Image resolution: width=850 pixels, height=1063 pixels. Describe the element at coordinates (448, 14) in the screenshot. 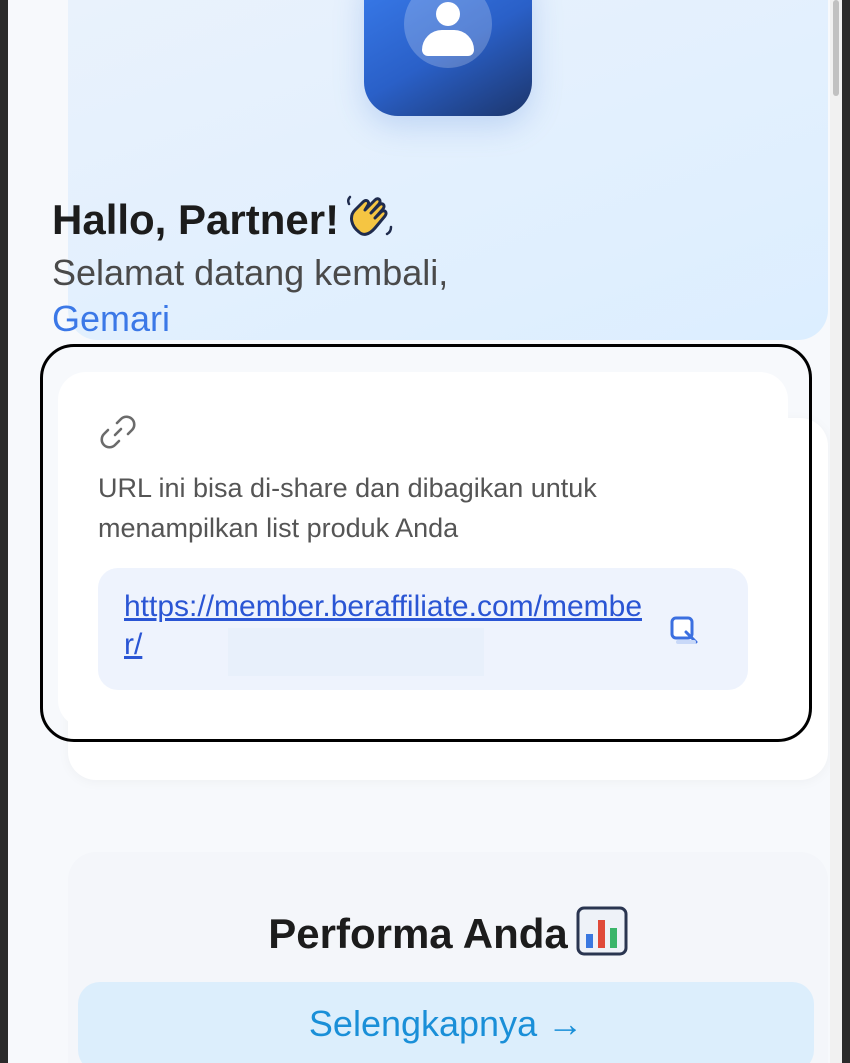

I see `user-icon-head` at that location.